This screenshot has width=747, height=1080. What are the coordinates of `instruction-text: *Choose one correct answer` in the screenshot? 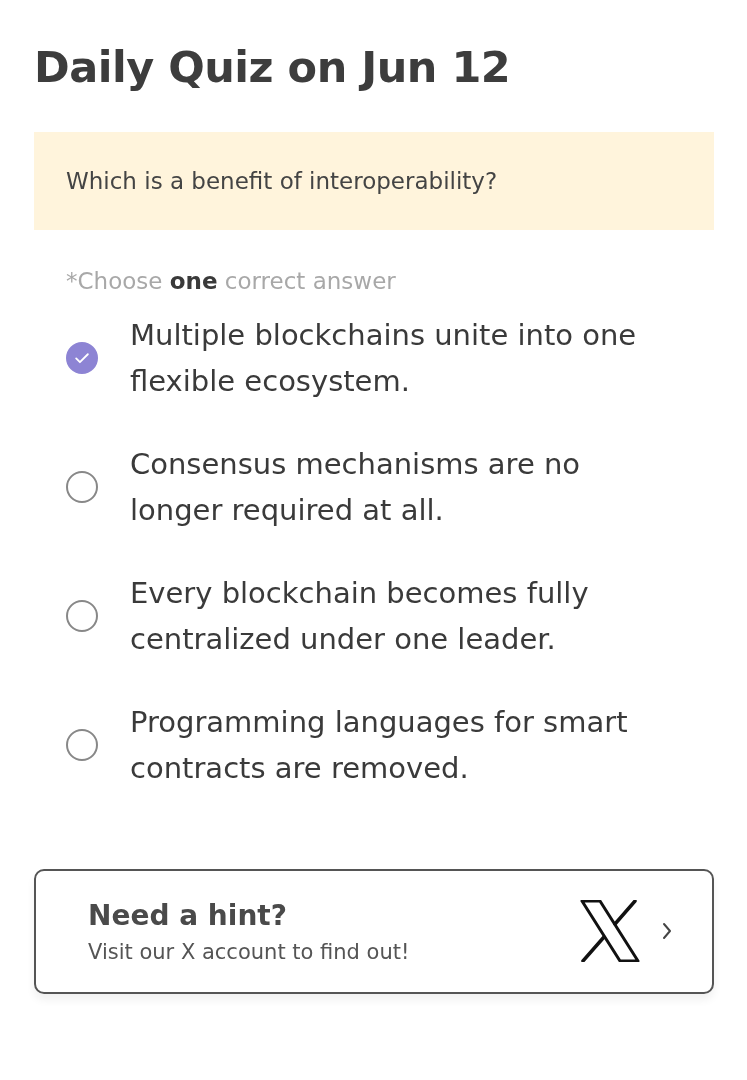 It's located at (231, 280).